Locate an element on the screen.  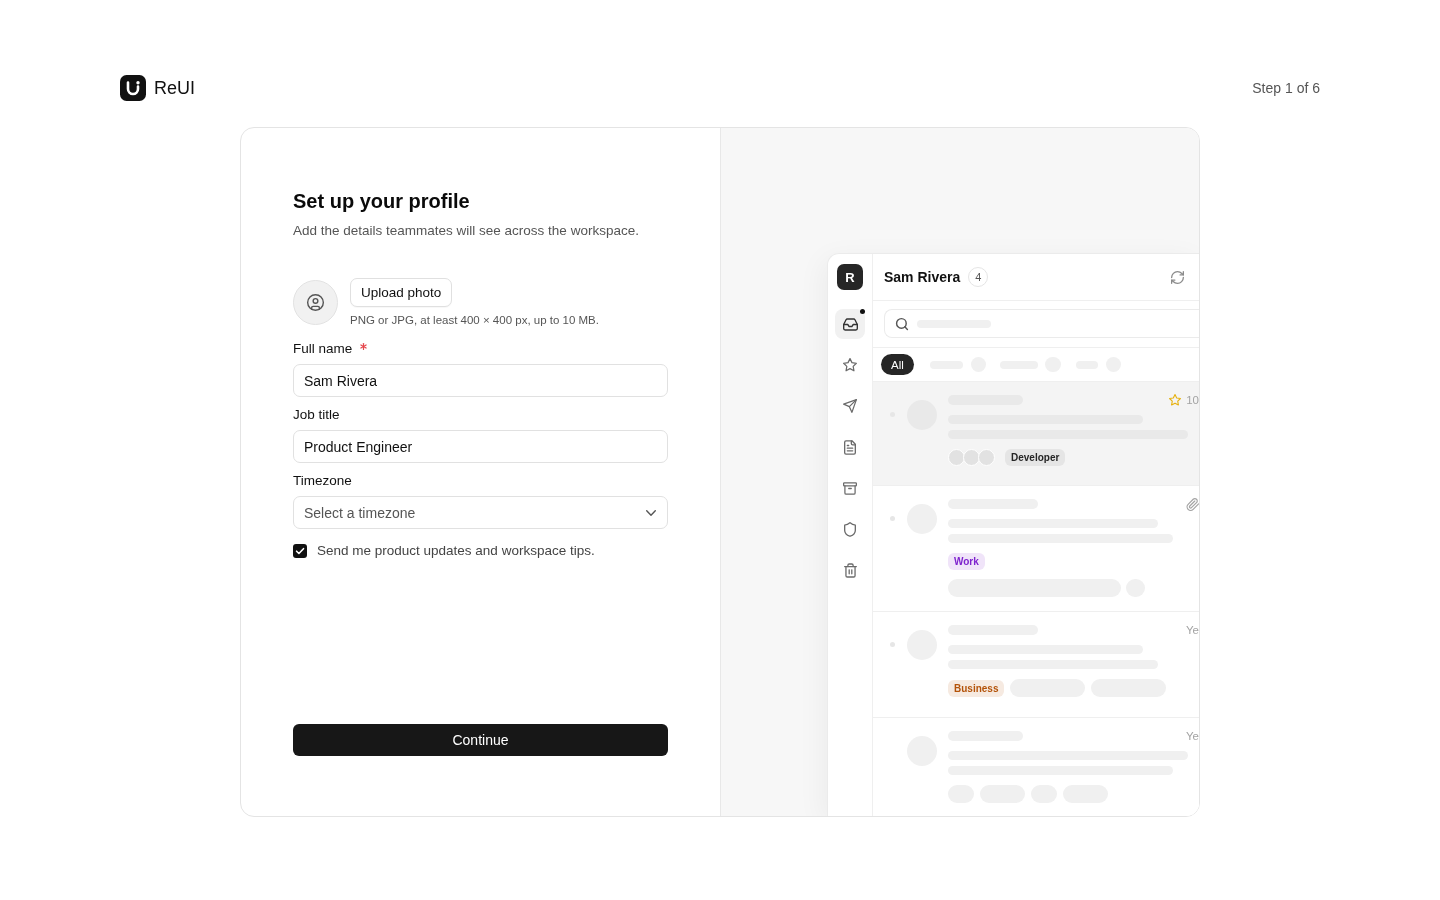
sidebar-nav-button is located at coordinates (850, 324).